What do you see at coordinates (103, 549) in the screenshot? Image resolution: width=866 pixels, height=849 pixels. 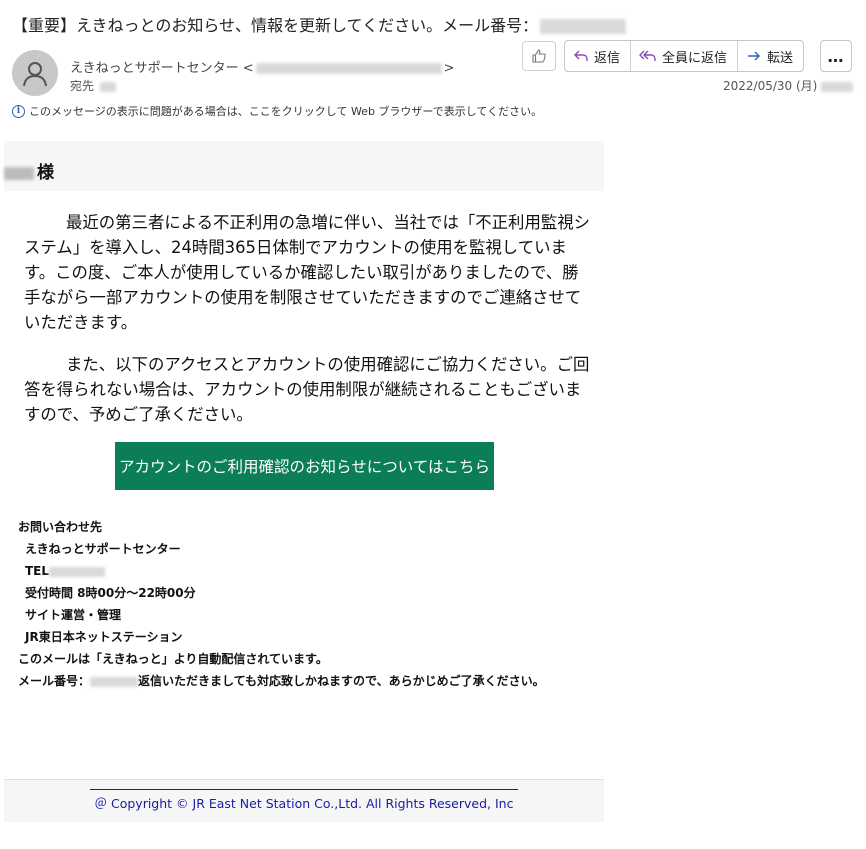 I see `contact-center: えきねっとサポートセンター` at bounding box center [103, 549].